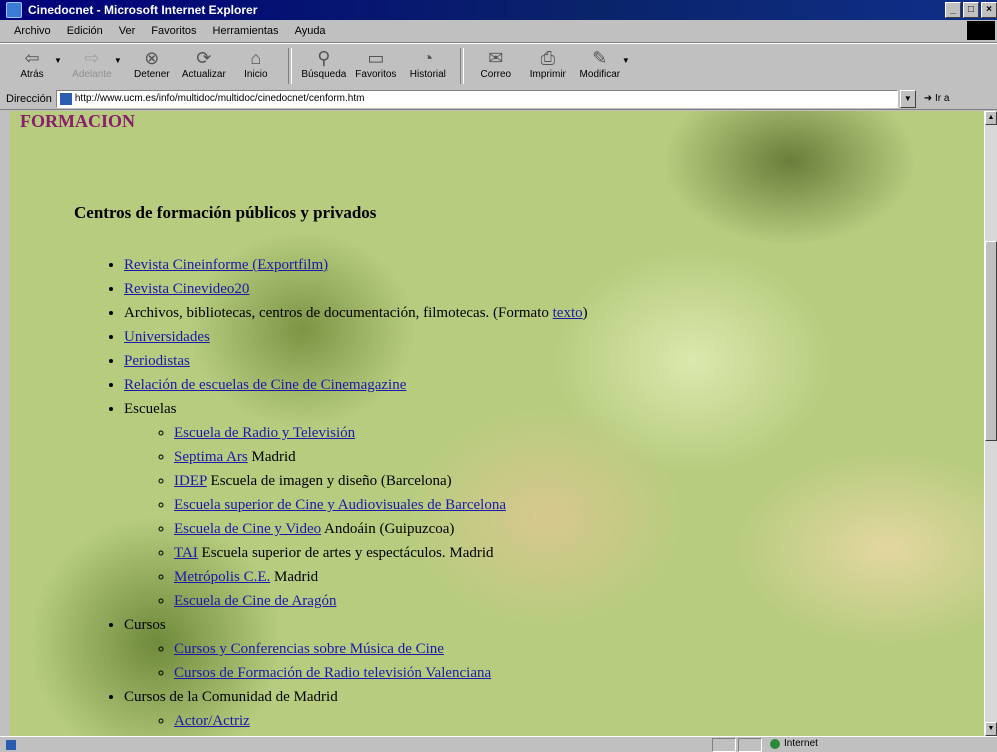  I want to click on link-universidades: Universidades, so click(167, 337).